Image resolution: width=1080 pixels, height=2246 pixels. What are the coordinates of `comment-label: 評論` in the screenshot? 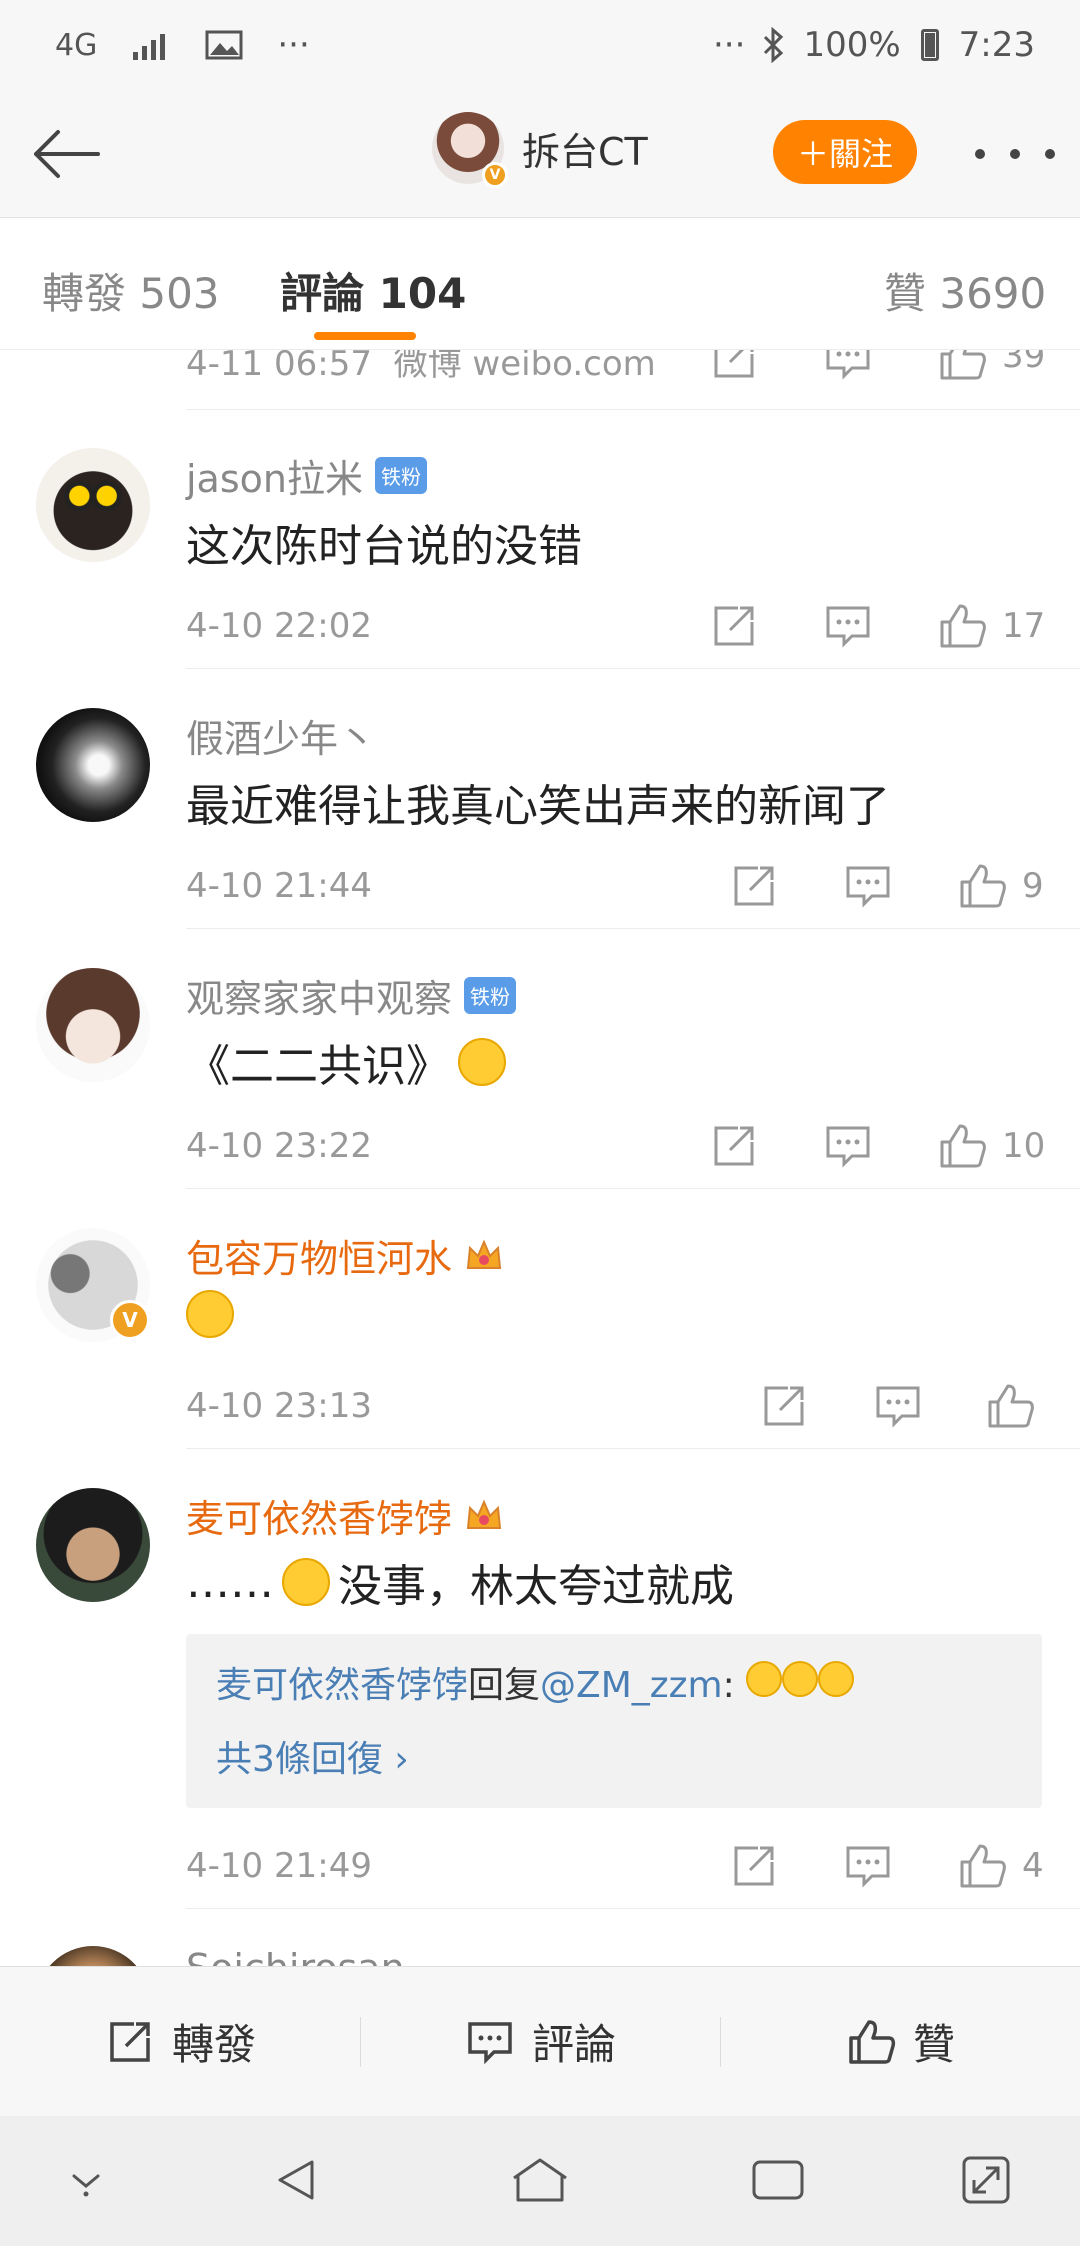 It's located at (573, 2044).